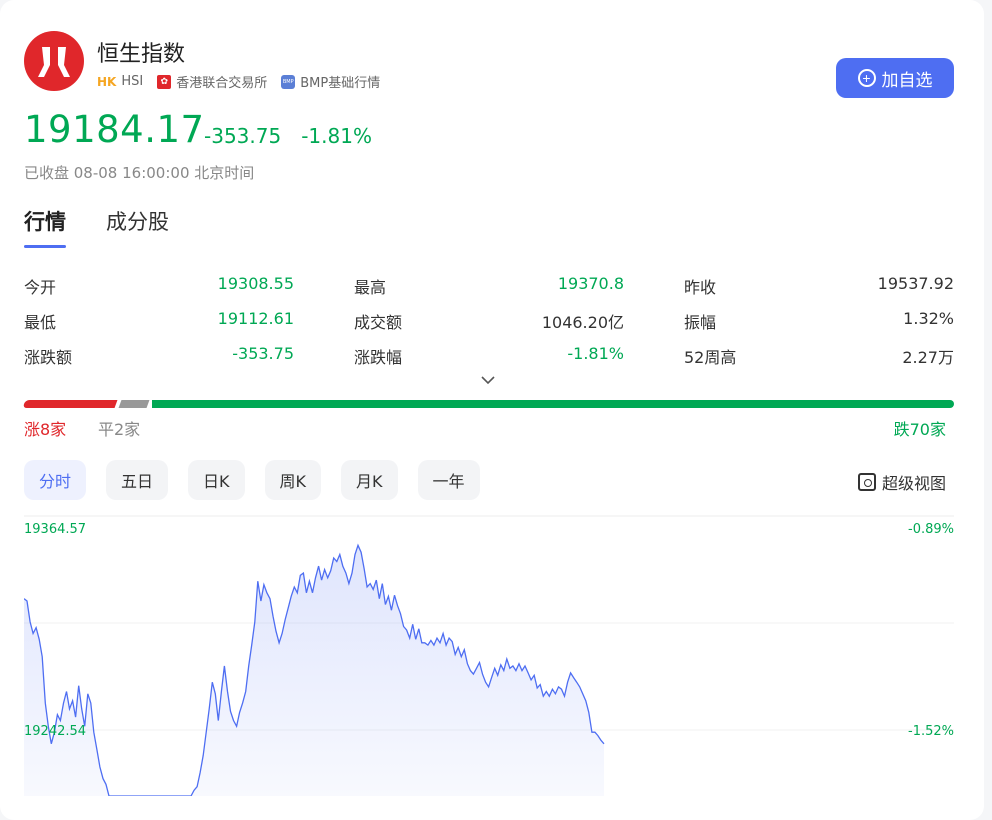  I want to click on stat-label-turnover: 成交额, so click(378, 322).